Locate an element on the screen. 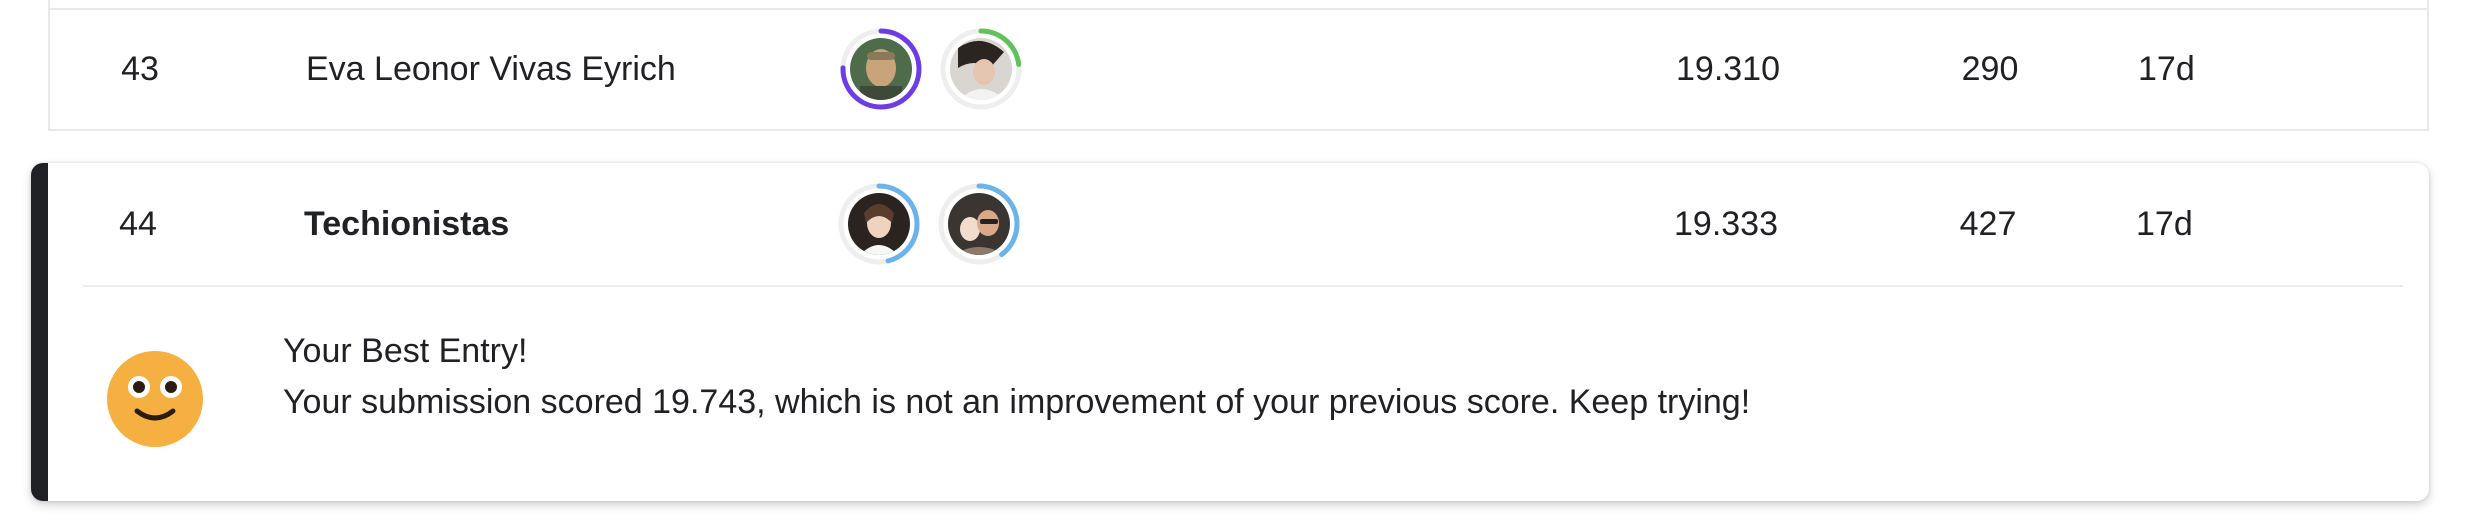  previous-row-edge is located at coordinates (1238, 5).